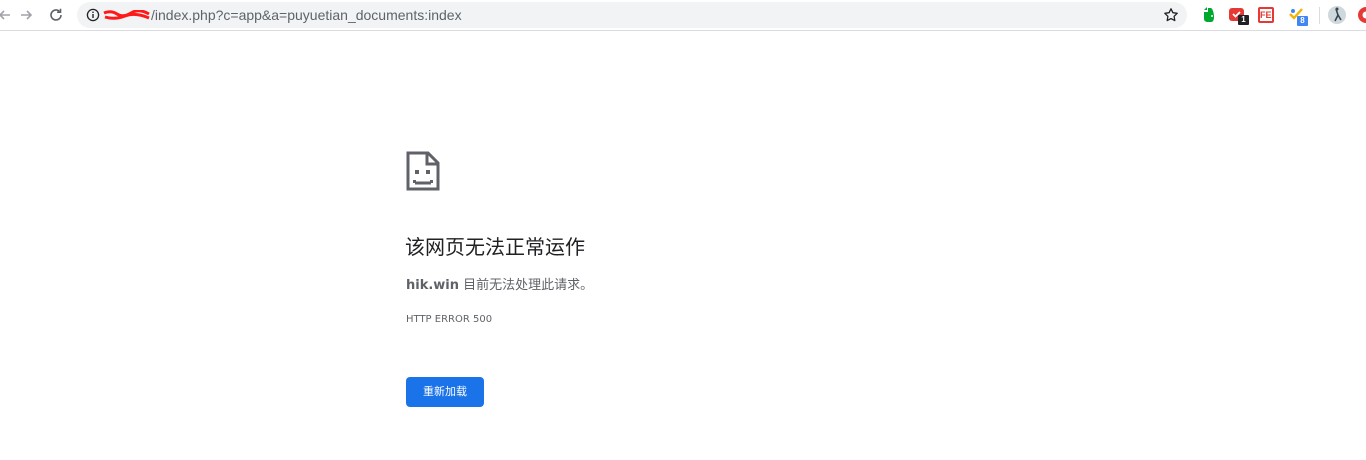  I want to click on toolbar-divider, so click(1319, 15).